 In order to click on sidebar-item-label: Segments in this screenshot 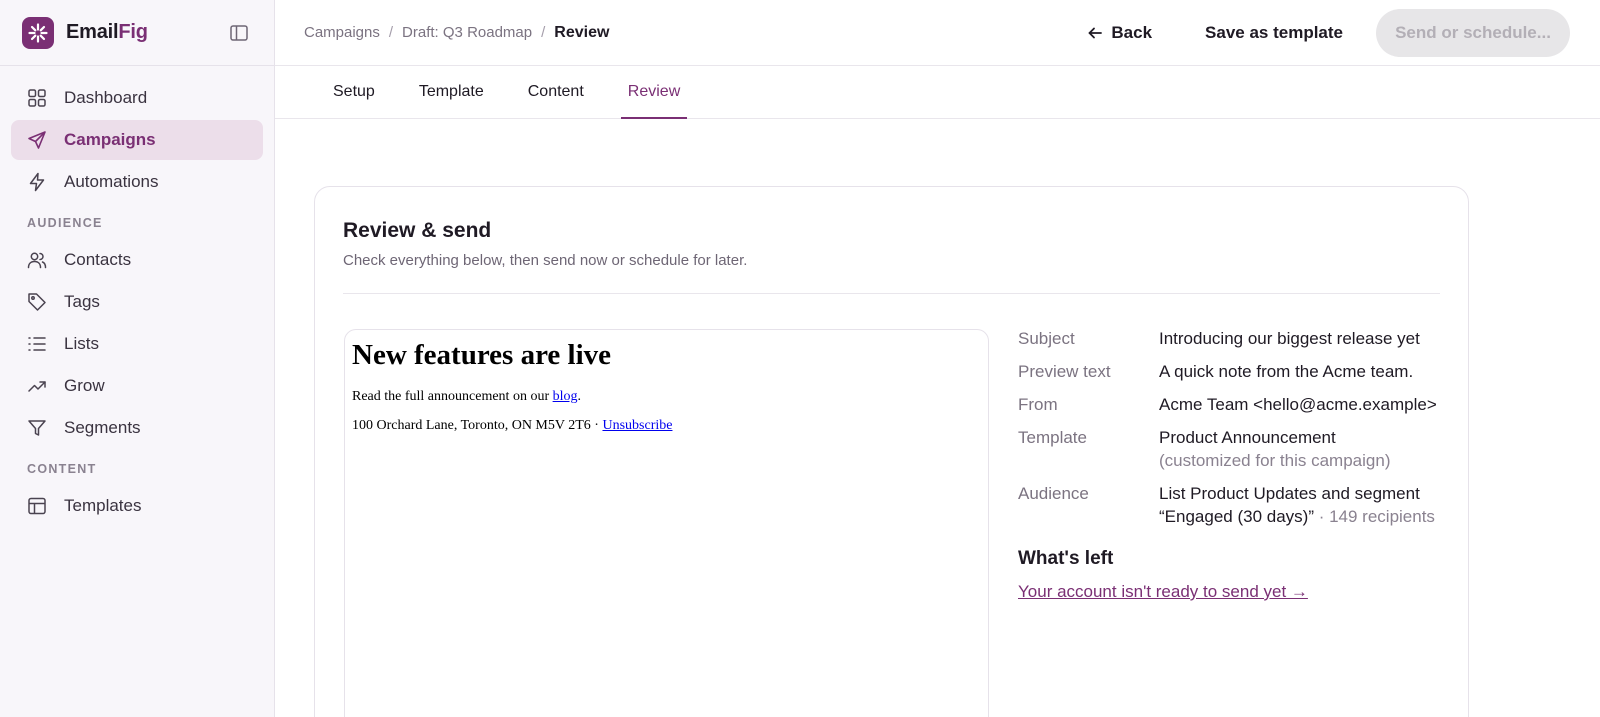, I will do `click(102, 427)`.